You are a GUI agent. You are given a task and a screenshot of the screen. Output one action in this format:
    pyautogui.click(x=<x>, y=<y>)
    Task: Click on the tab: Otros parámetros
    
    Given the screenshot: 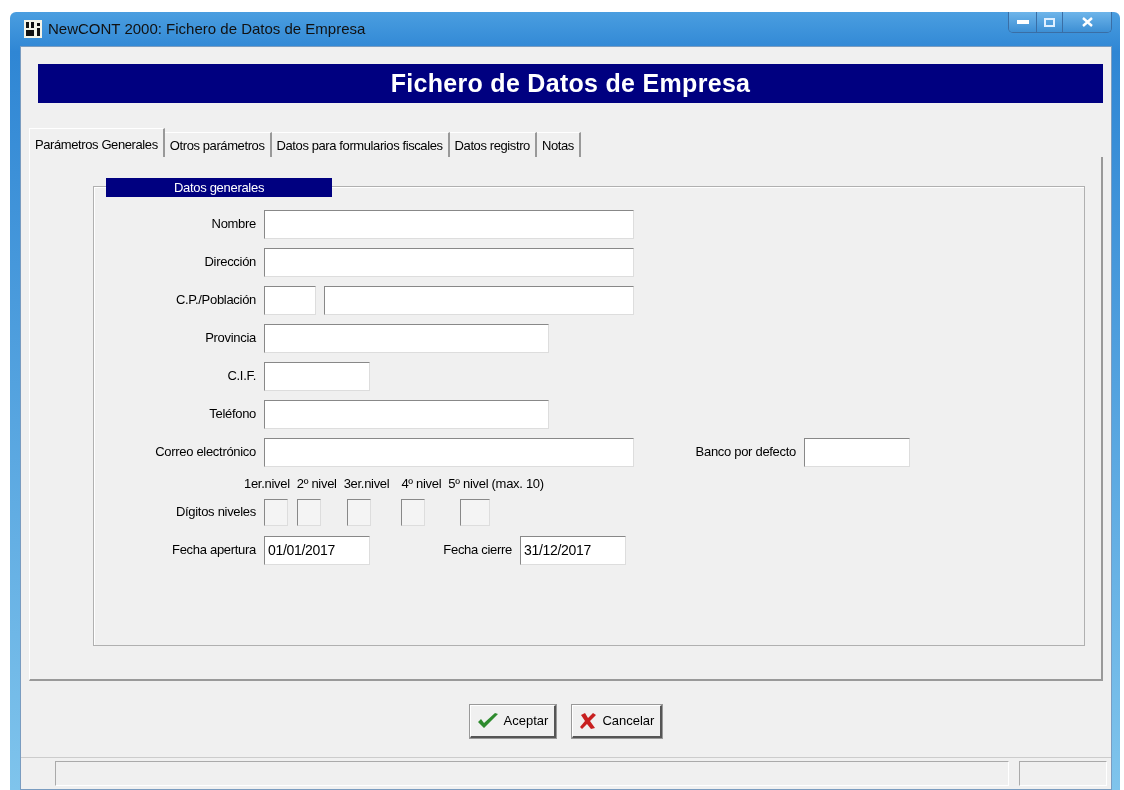 What is the action you would take?
    pyautogui.click(x=218, y=144)
    